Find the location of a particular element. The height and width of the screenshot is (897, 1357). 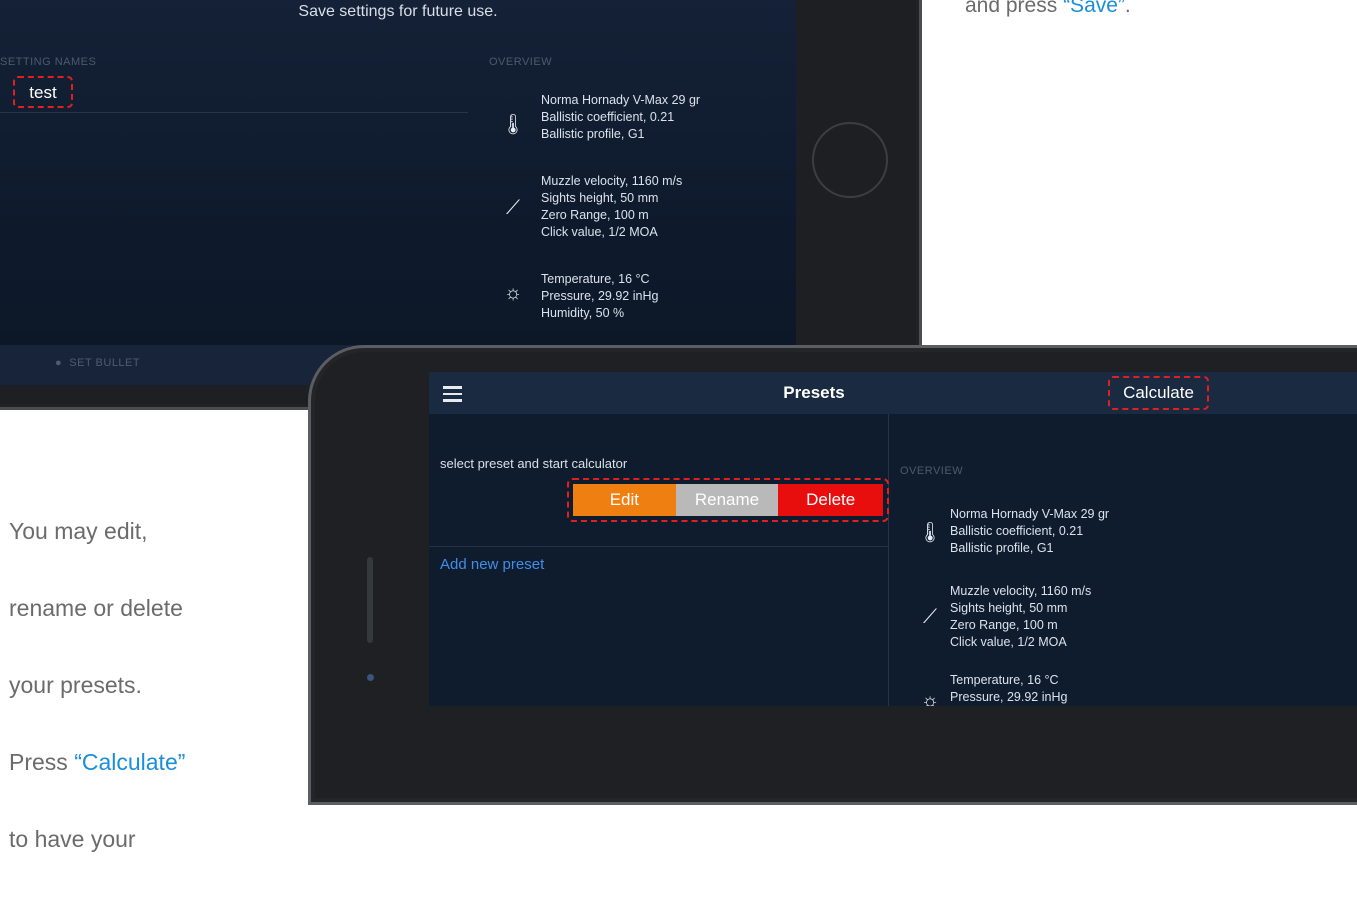

overview-weather-bottom: Temperature, 16 °C Pressure, 29.92 inHg is located at coordinates (1009, 688).